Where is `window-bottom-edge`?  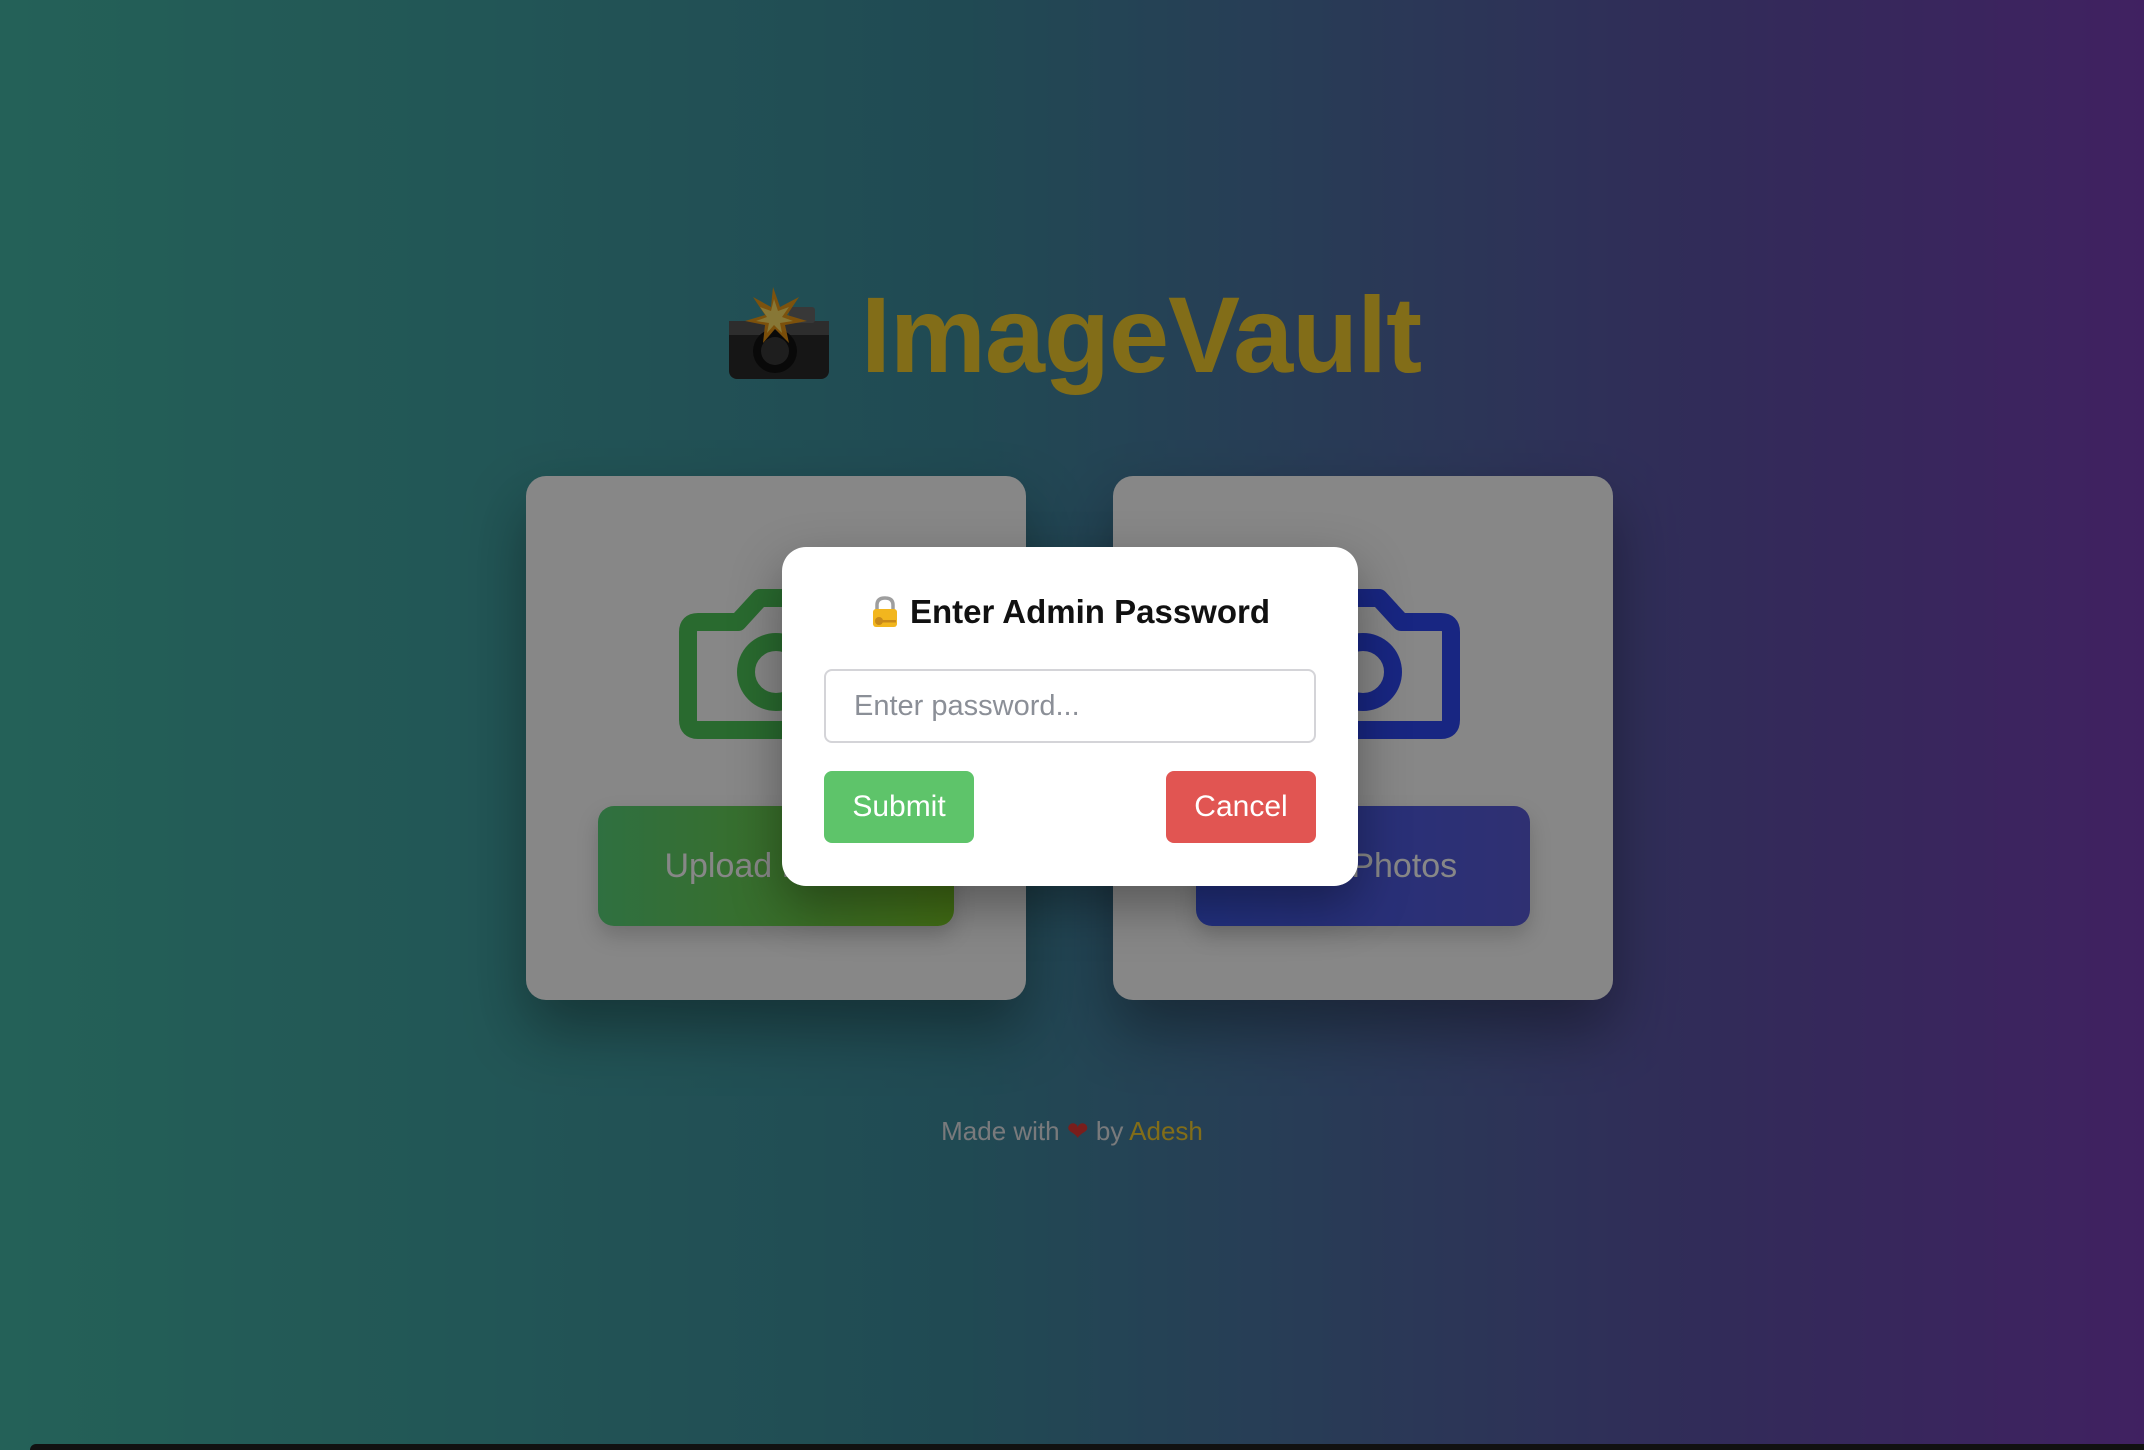 window-bottom-edge is located at coordinates (1087, 1447).